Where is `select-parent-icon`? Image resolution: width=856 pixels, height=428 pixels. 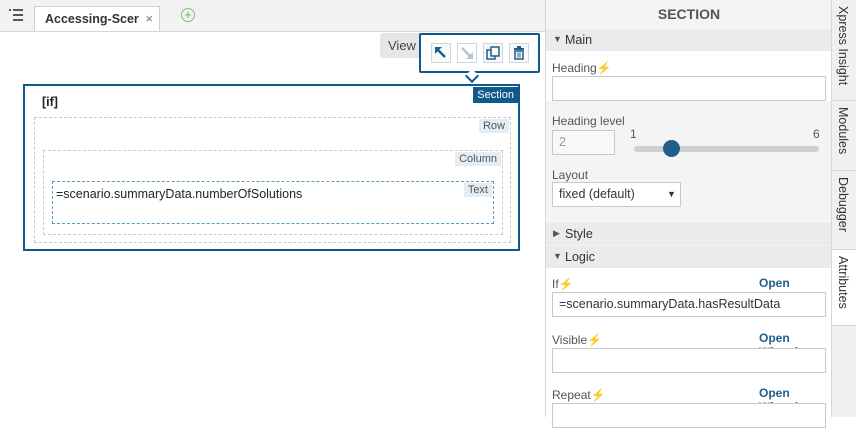
select-parent-icon is located at coordinates (441, 53).